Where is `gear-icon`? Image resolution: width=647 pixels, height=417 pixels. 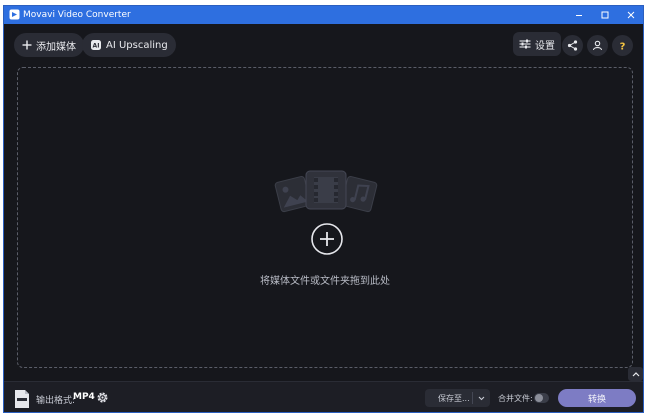
gear-icon is located at coordinates (102, 397).